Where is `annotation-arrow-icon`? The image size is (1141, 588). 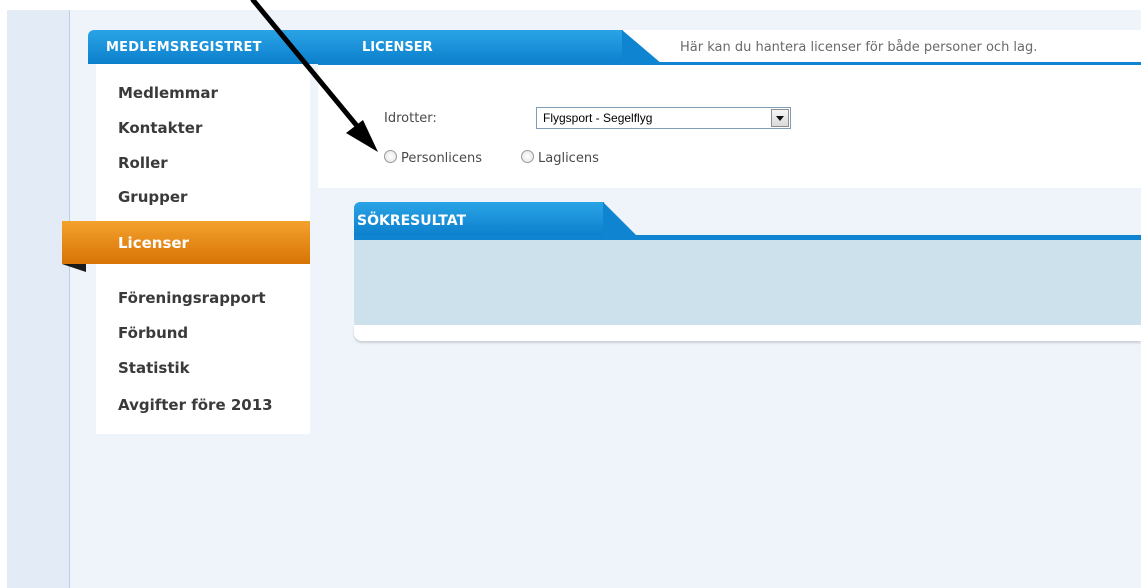 annotation-arrow-icon is located at coordinates (314, 76).